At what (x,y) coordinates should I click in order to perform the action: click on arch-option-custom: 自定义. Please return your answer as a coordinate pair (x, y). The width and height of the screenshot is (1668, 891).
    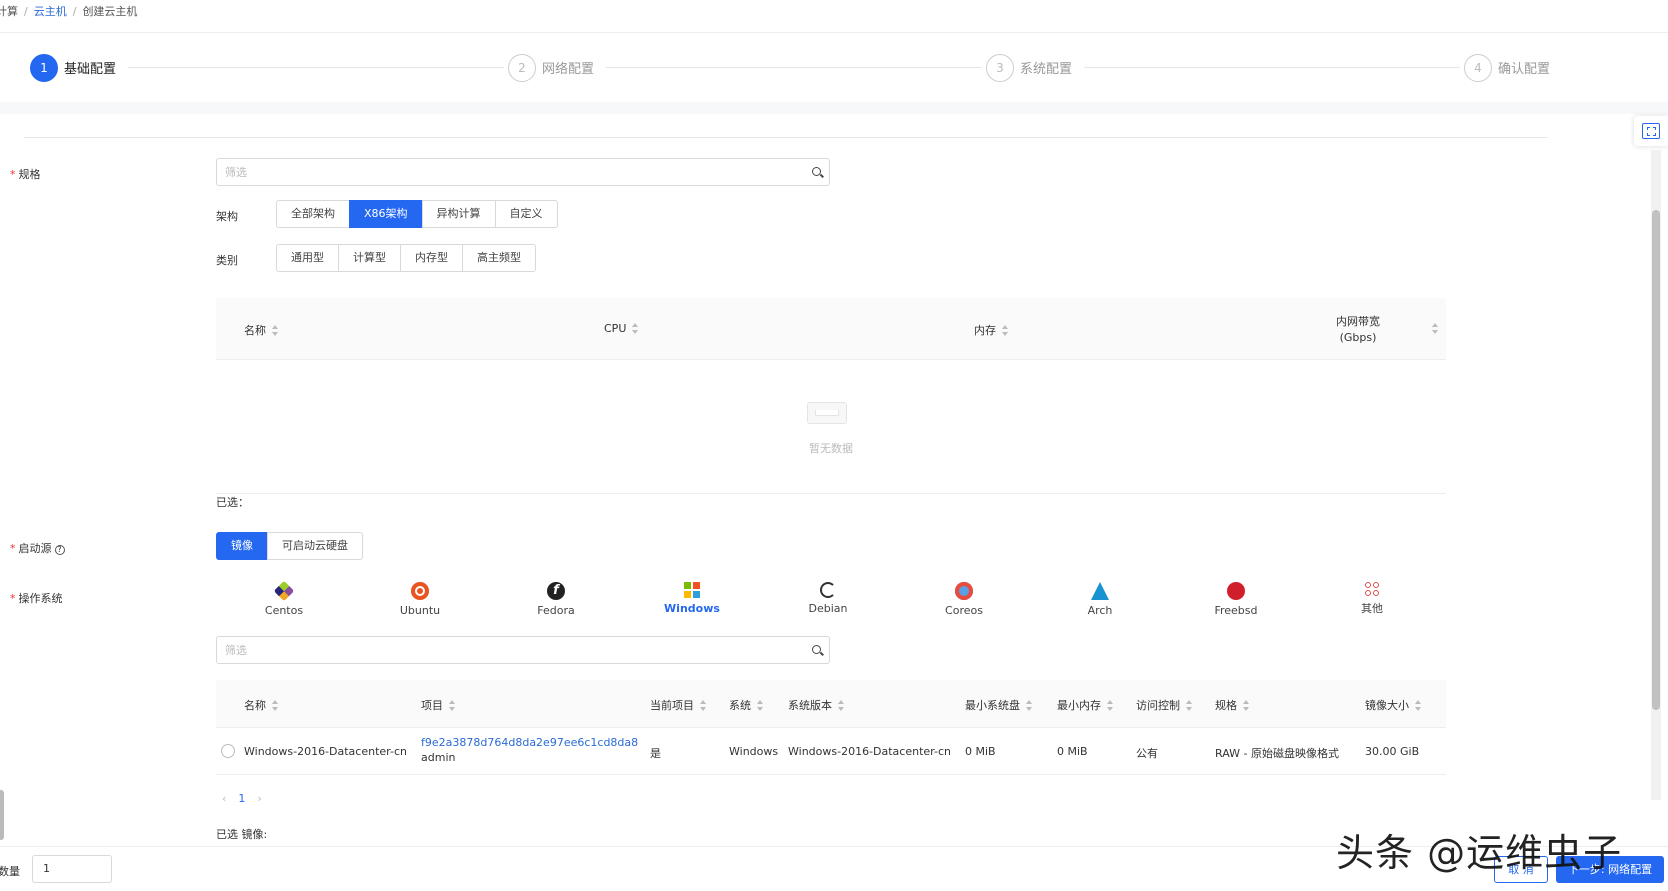
    Looking at the image, I should click on (526, 214).